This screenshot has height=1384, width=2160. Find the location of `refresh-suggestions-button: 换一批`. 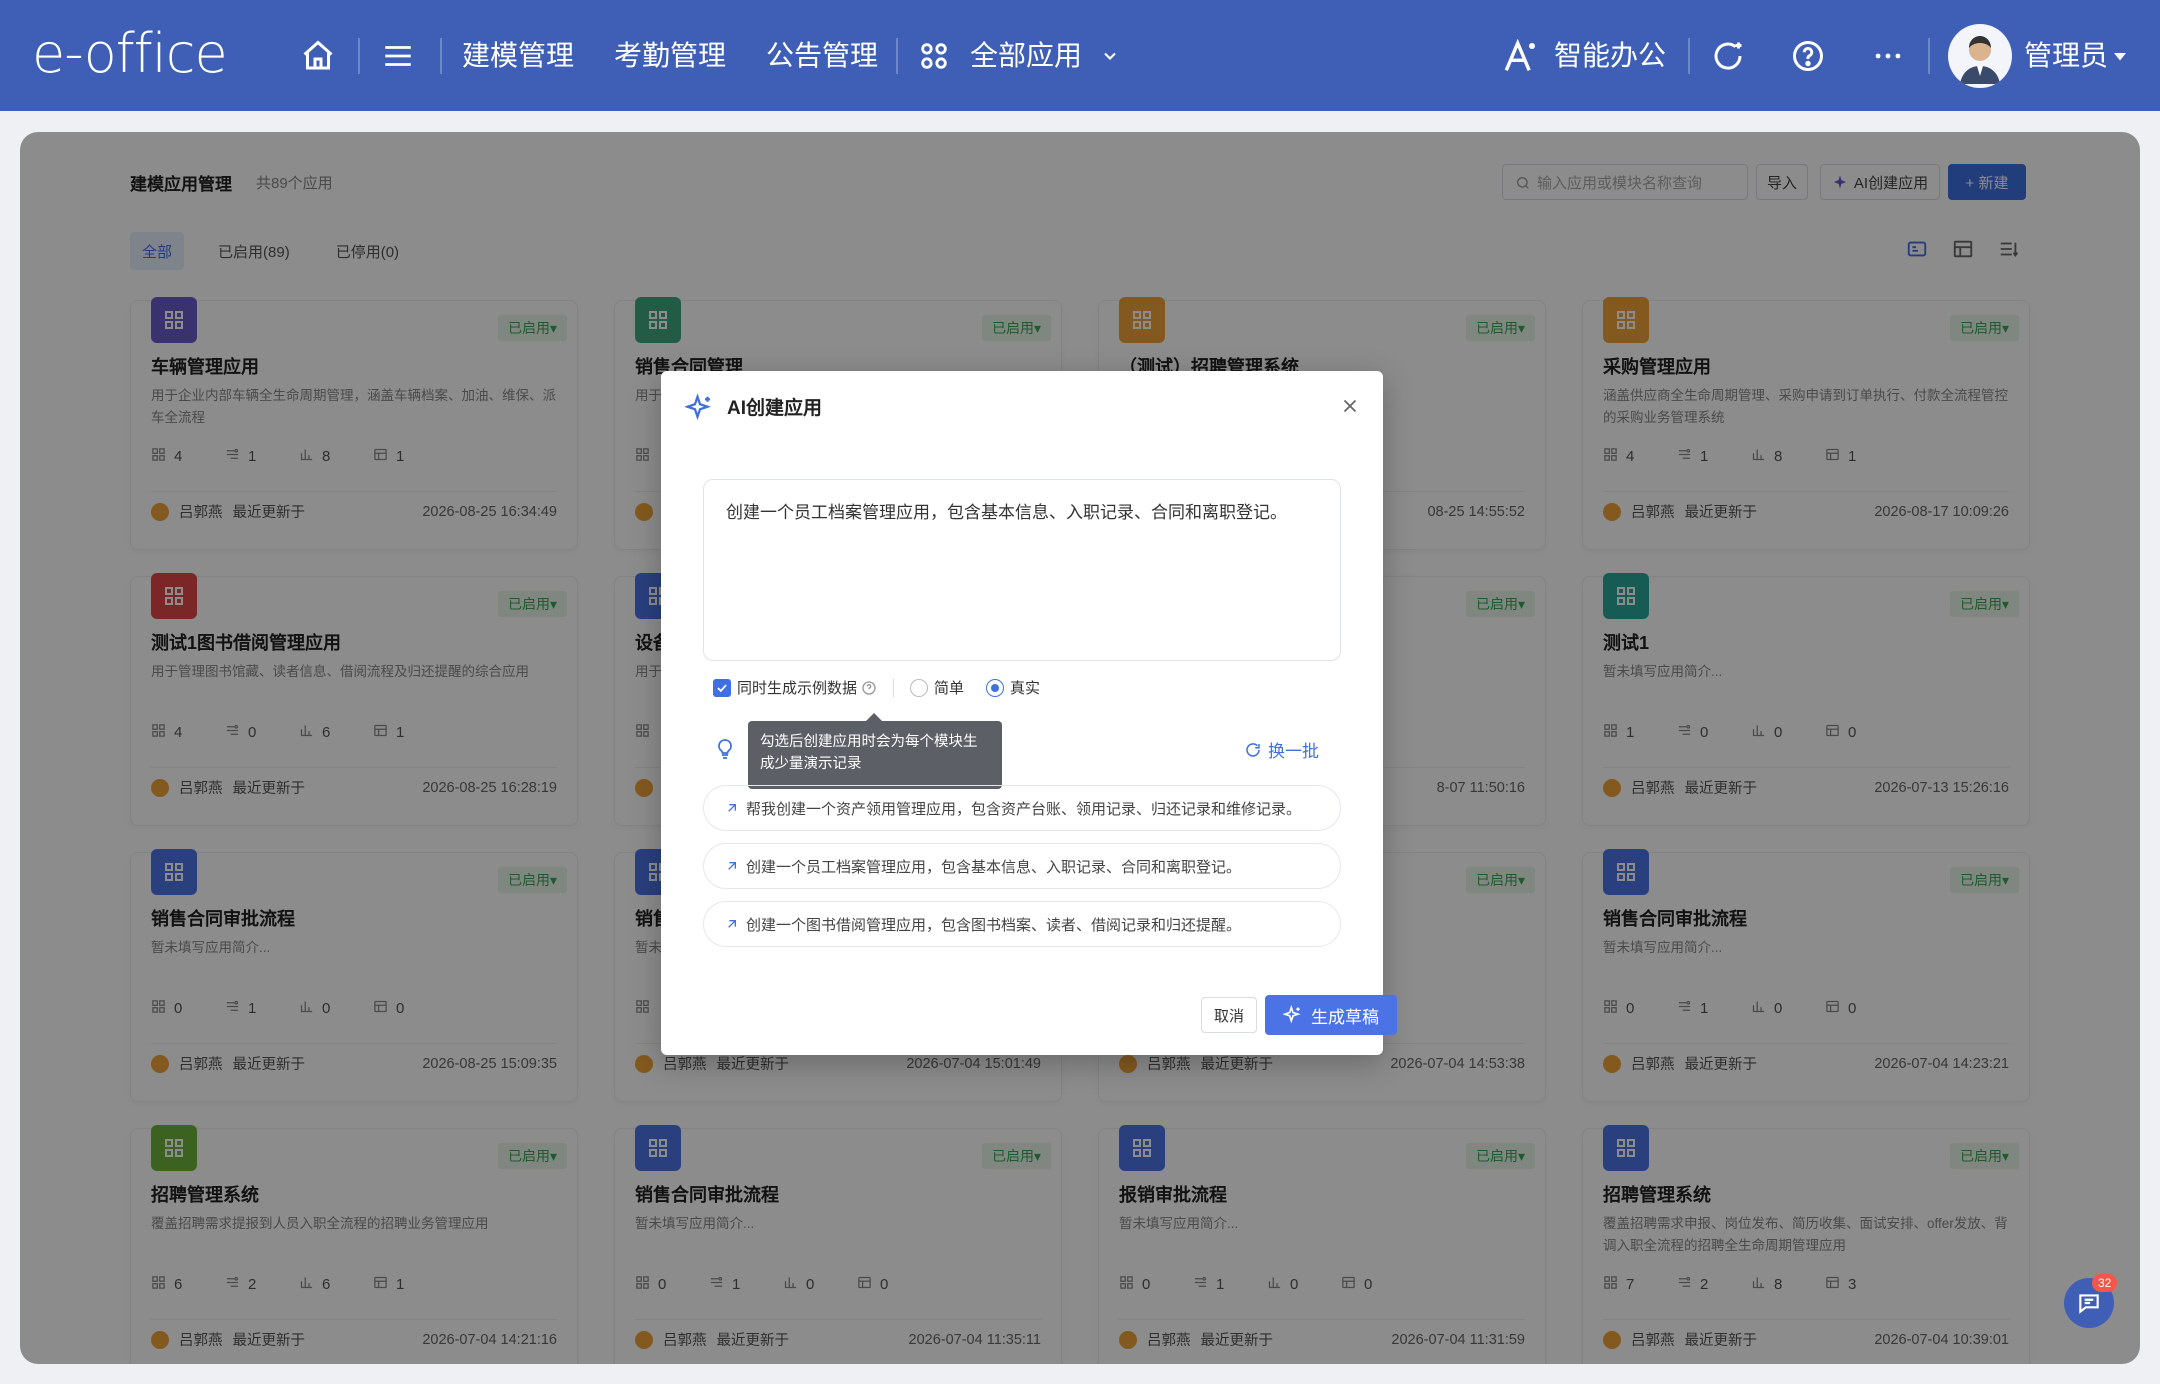

refresh-suggestions-button: 换一批 is located at coordinates (1281, 749).